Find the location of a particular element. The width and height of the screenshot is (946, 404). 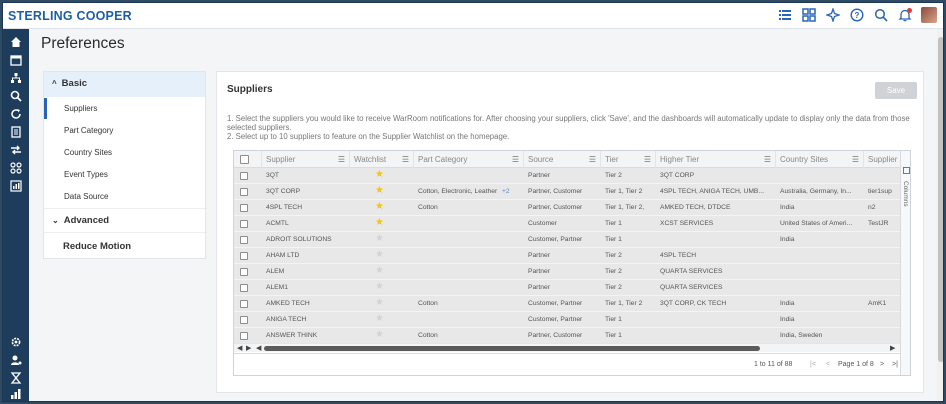

more-categories-badge: +2 is located at coordinates (504, 192).